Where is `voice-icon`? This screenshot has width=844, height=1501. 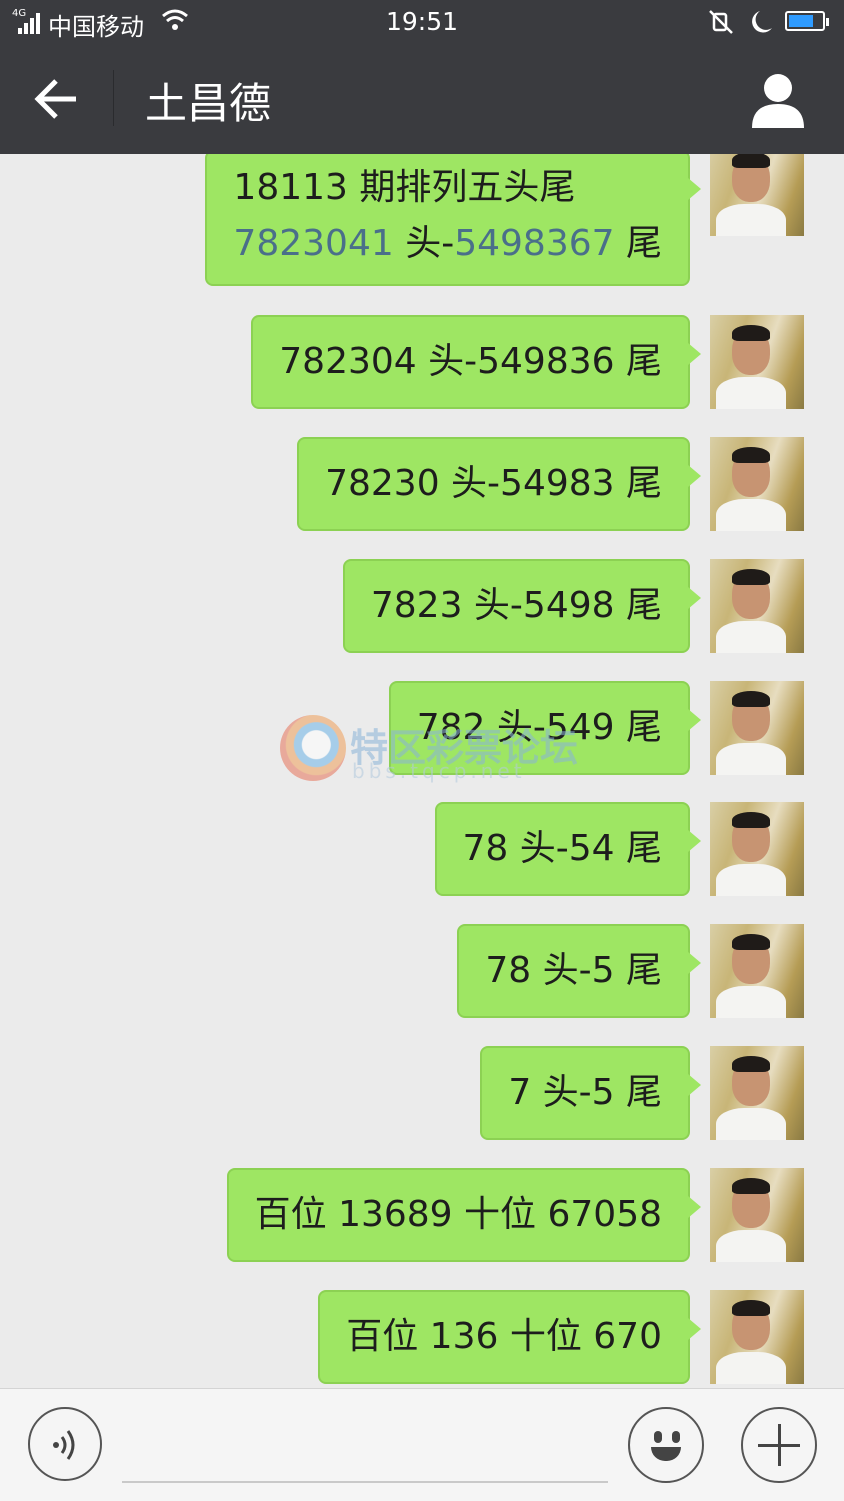
voice-icon is located at coordinates (64, 1445).